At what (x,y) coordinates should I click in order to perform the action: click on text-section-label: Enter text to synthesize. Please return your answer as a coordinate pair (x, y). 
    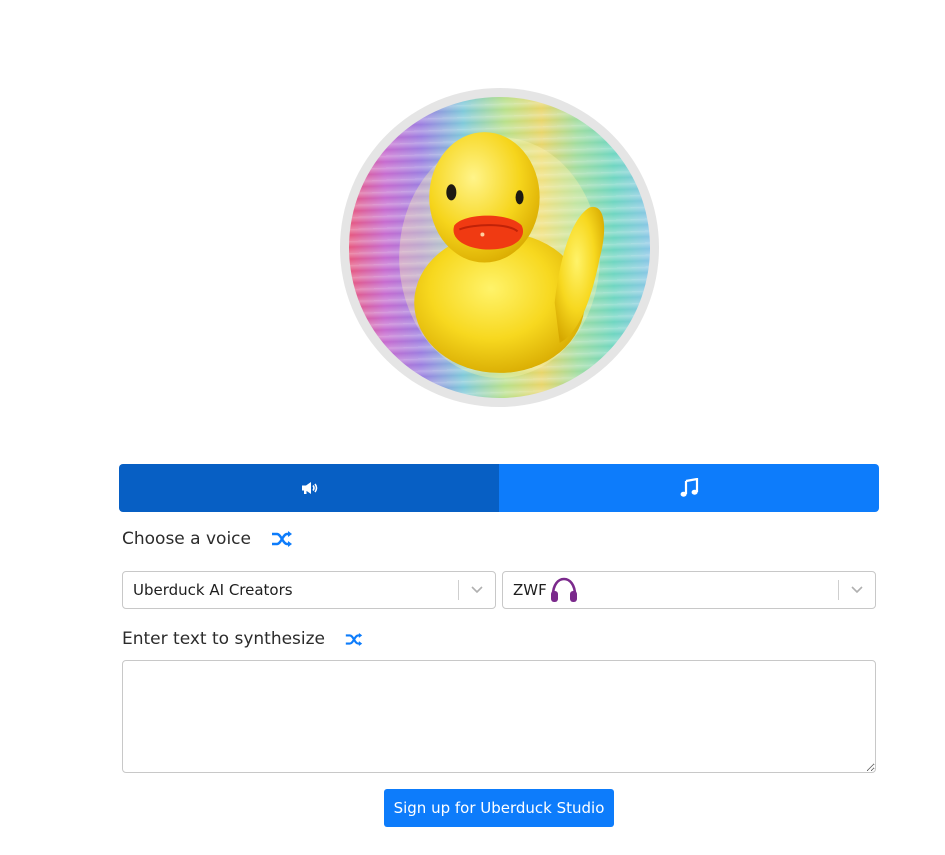
    Looking at the image, I should click on (224, 639).